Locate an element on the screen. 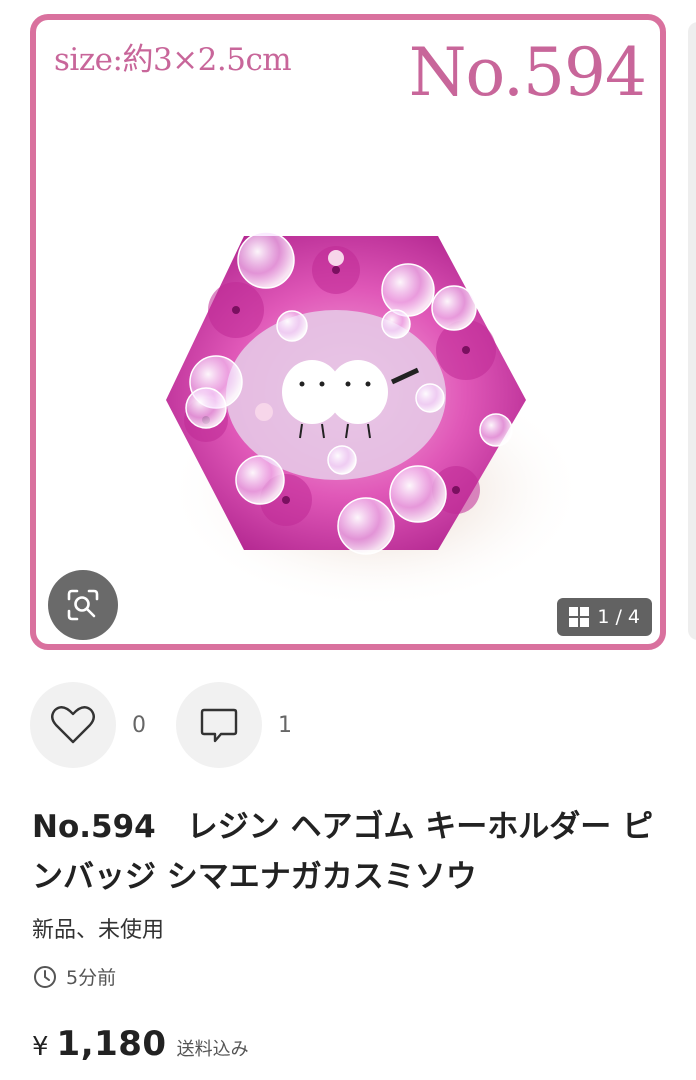 The width and height of the screenshot is (696, 1080). shipping-label: 送料込み is located at coordinates (212, 1049).